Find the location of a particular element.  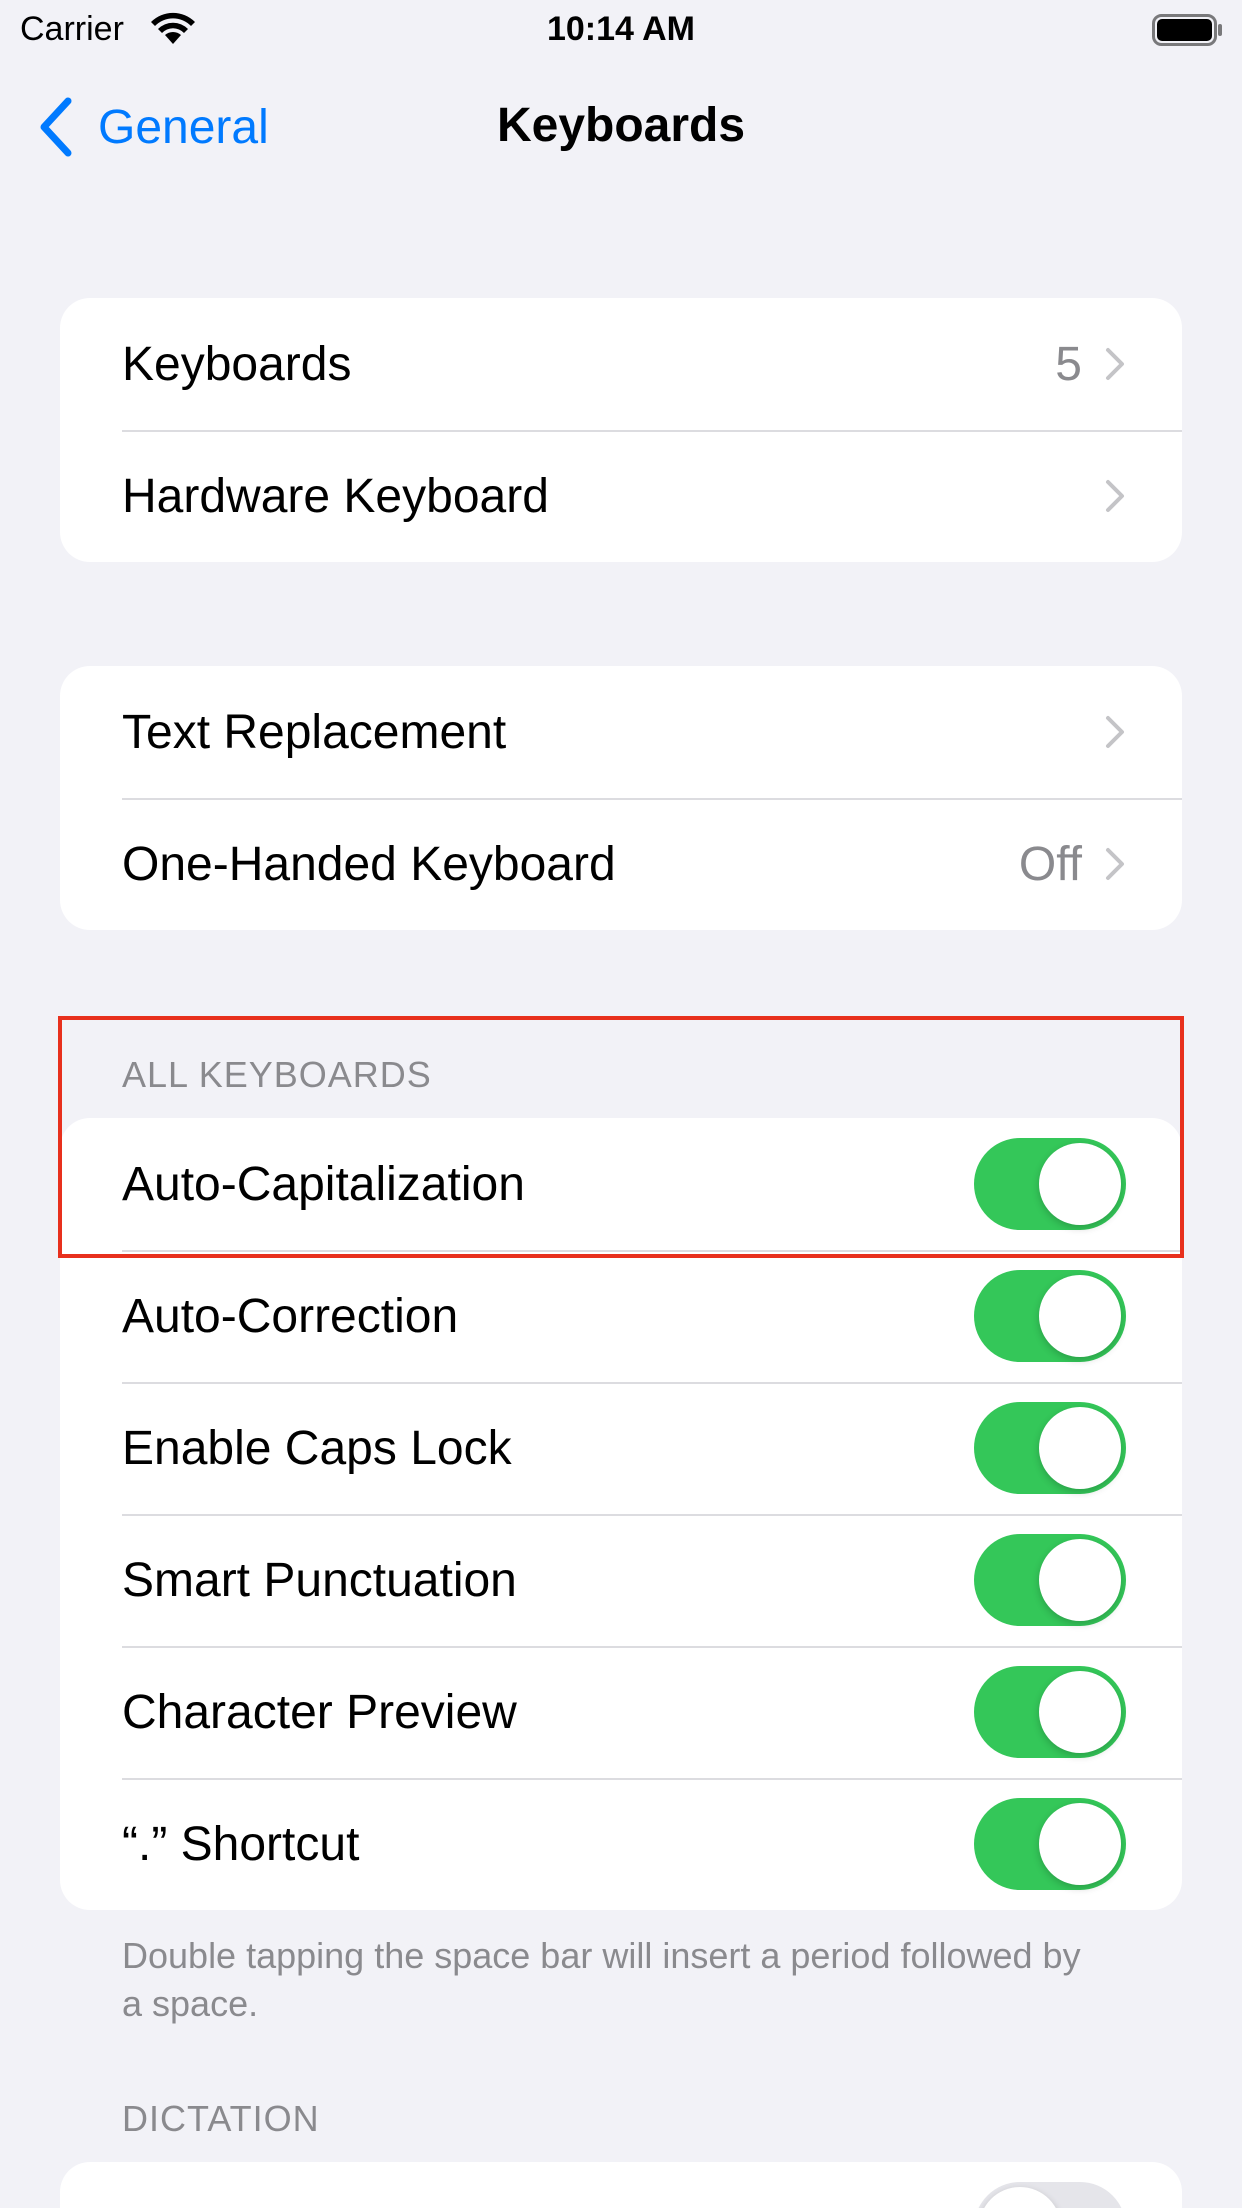

row-label: Text Replacement is located at coordinates (314, 732).